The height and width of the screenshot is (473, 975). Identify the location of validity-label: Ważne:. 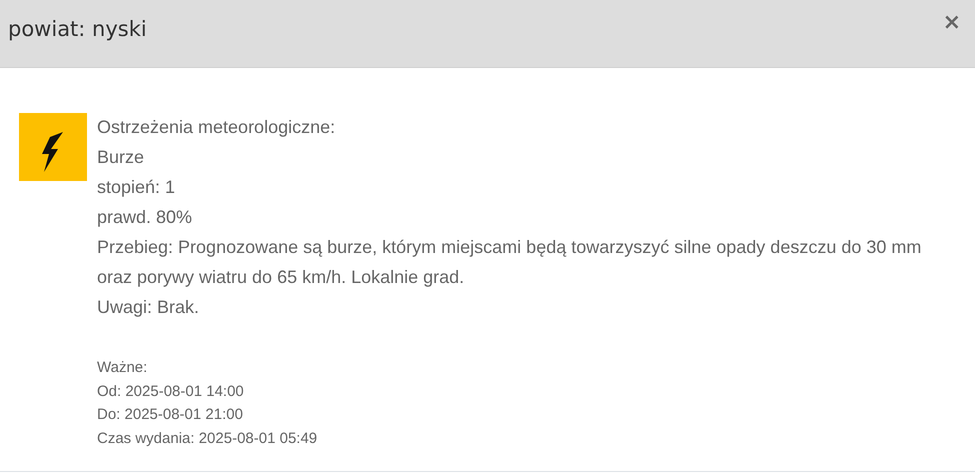
(122, 368).